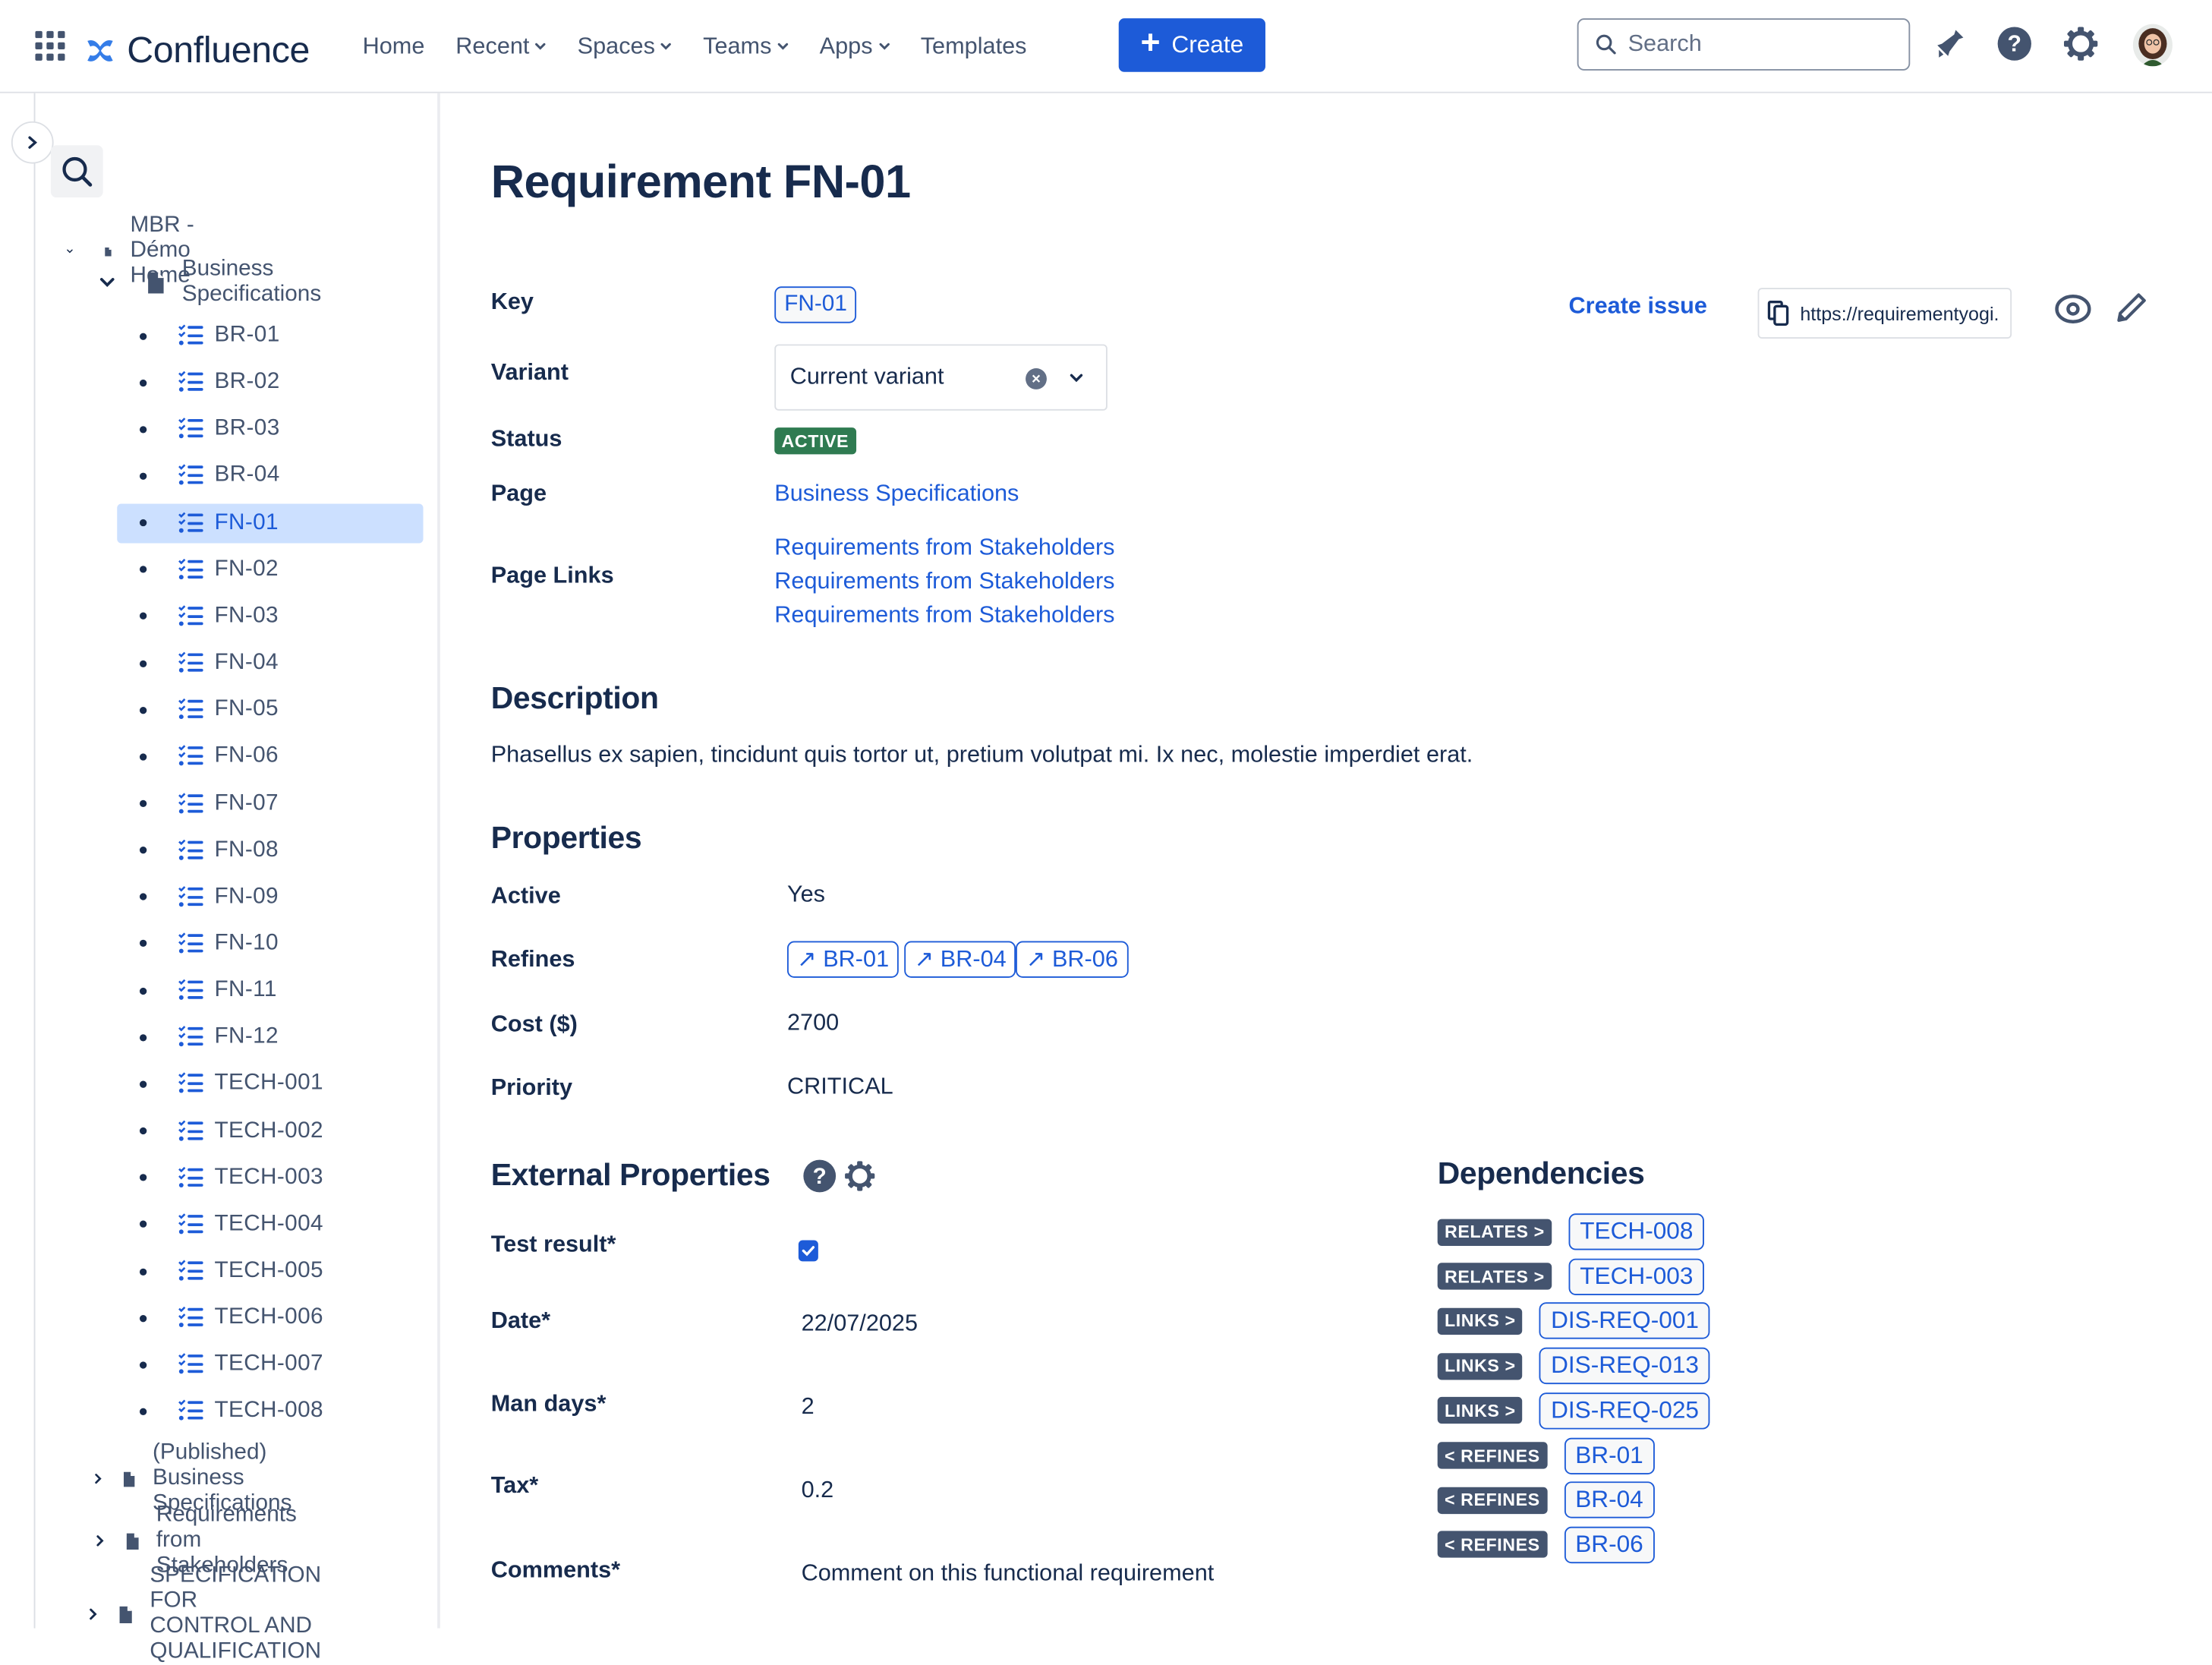 The height and width of the screenshot is (1665, 2212). Describe the element at coordinates (270, 523) in the screenshot. I see `tree-item-fn-01: FN-01` at that location.